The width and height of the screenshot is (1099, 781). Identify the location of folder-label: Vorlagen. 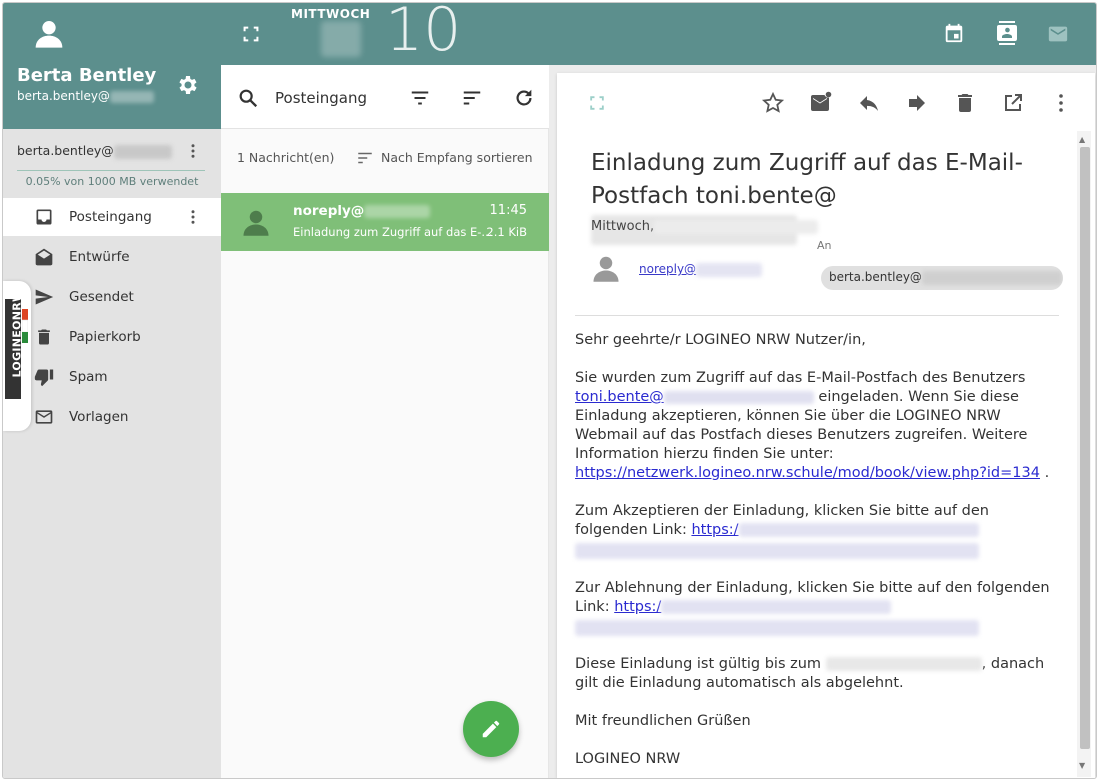
(99, 417).